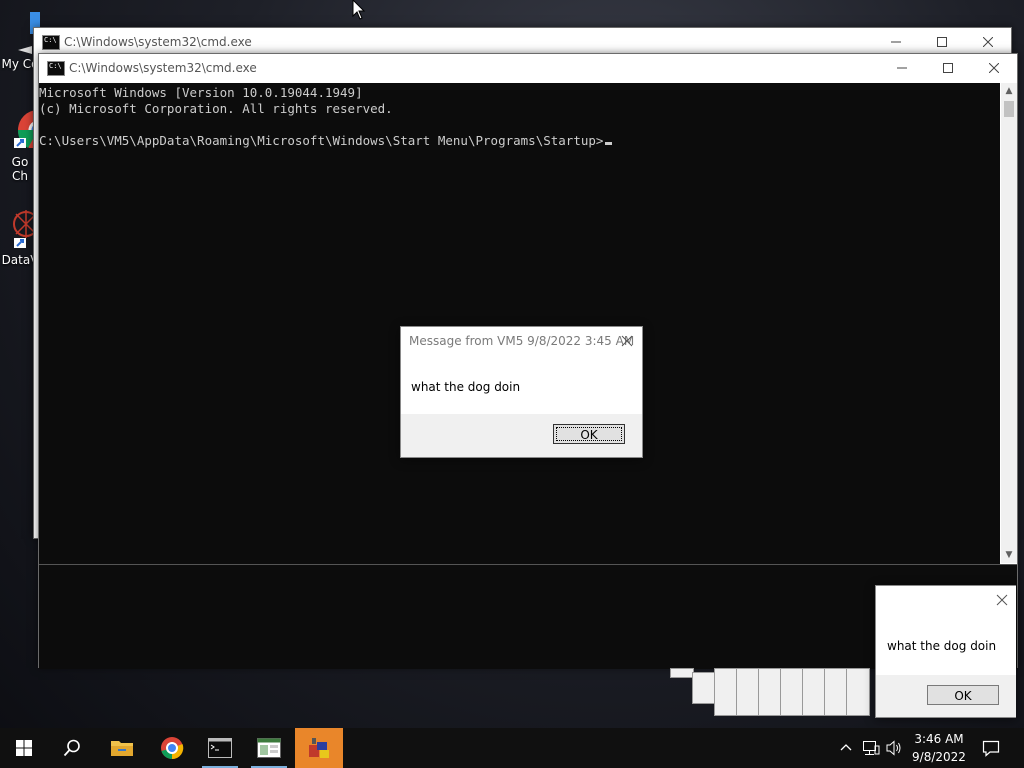  Describe the element at coordinates (871, 748) in the screenshot. I see `network-icon` at that location.